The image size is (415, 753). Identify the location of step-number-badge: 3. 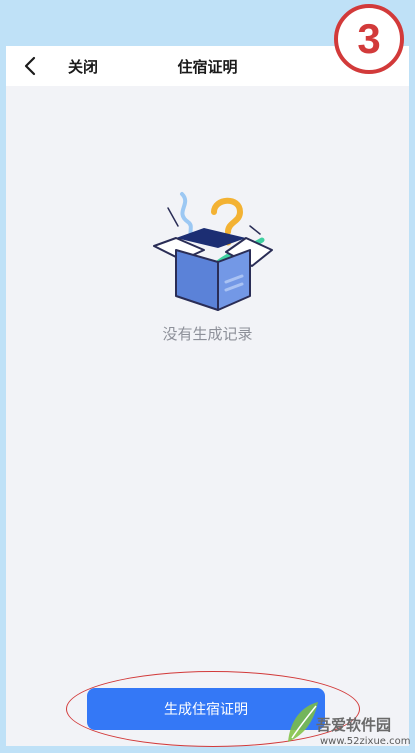
(369, 39).